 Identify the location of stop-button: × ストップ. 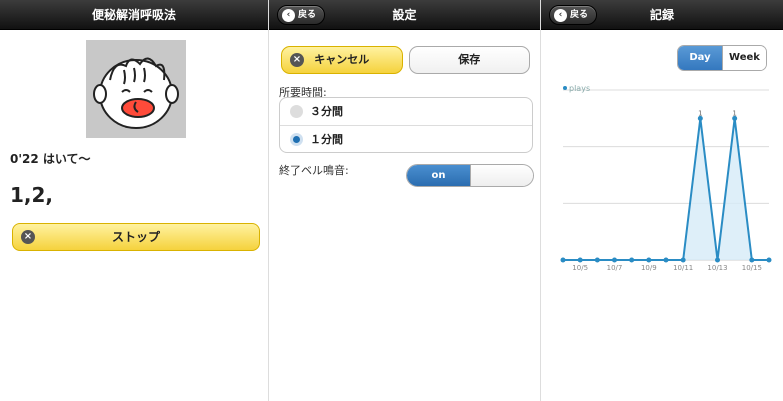
(136, 237).